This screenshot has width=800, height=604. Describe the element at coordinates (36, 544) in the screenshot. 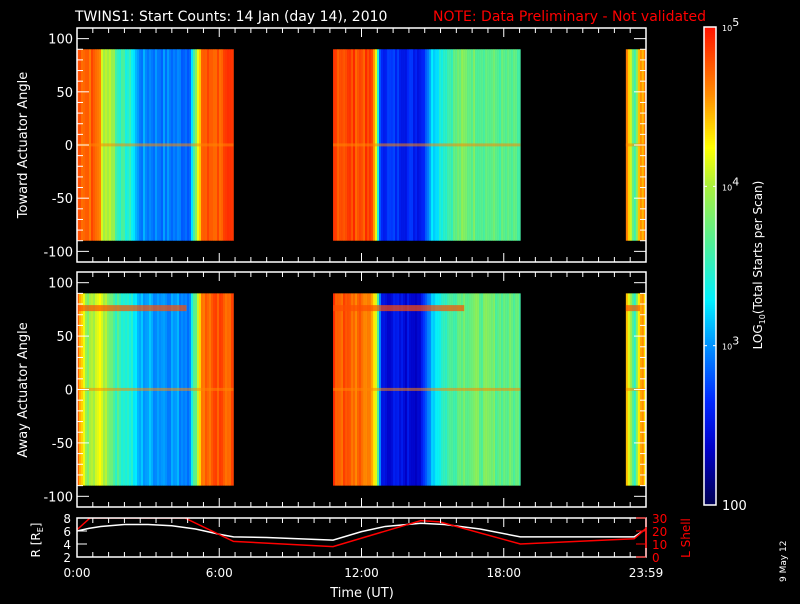

I see `r-axis-label-main: R [R` at that location.